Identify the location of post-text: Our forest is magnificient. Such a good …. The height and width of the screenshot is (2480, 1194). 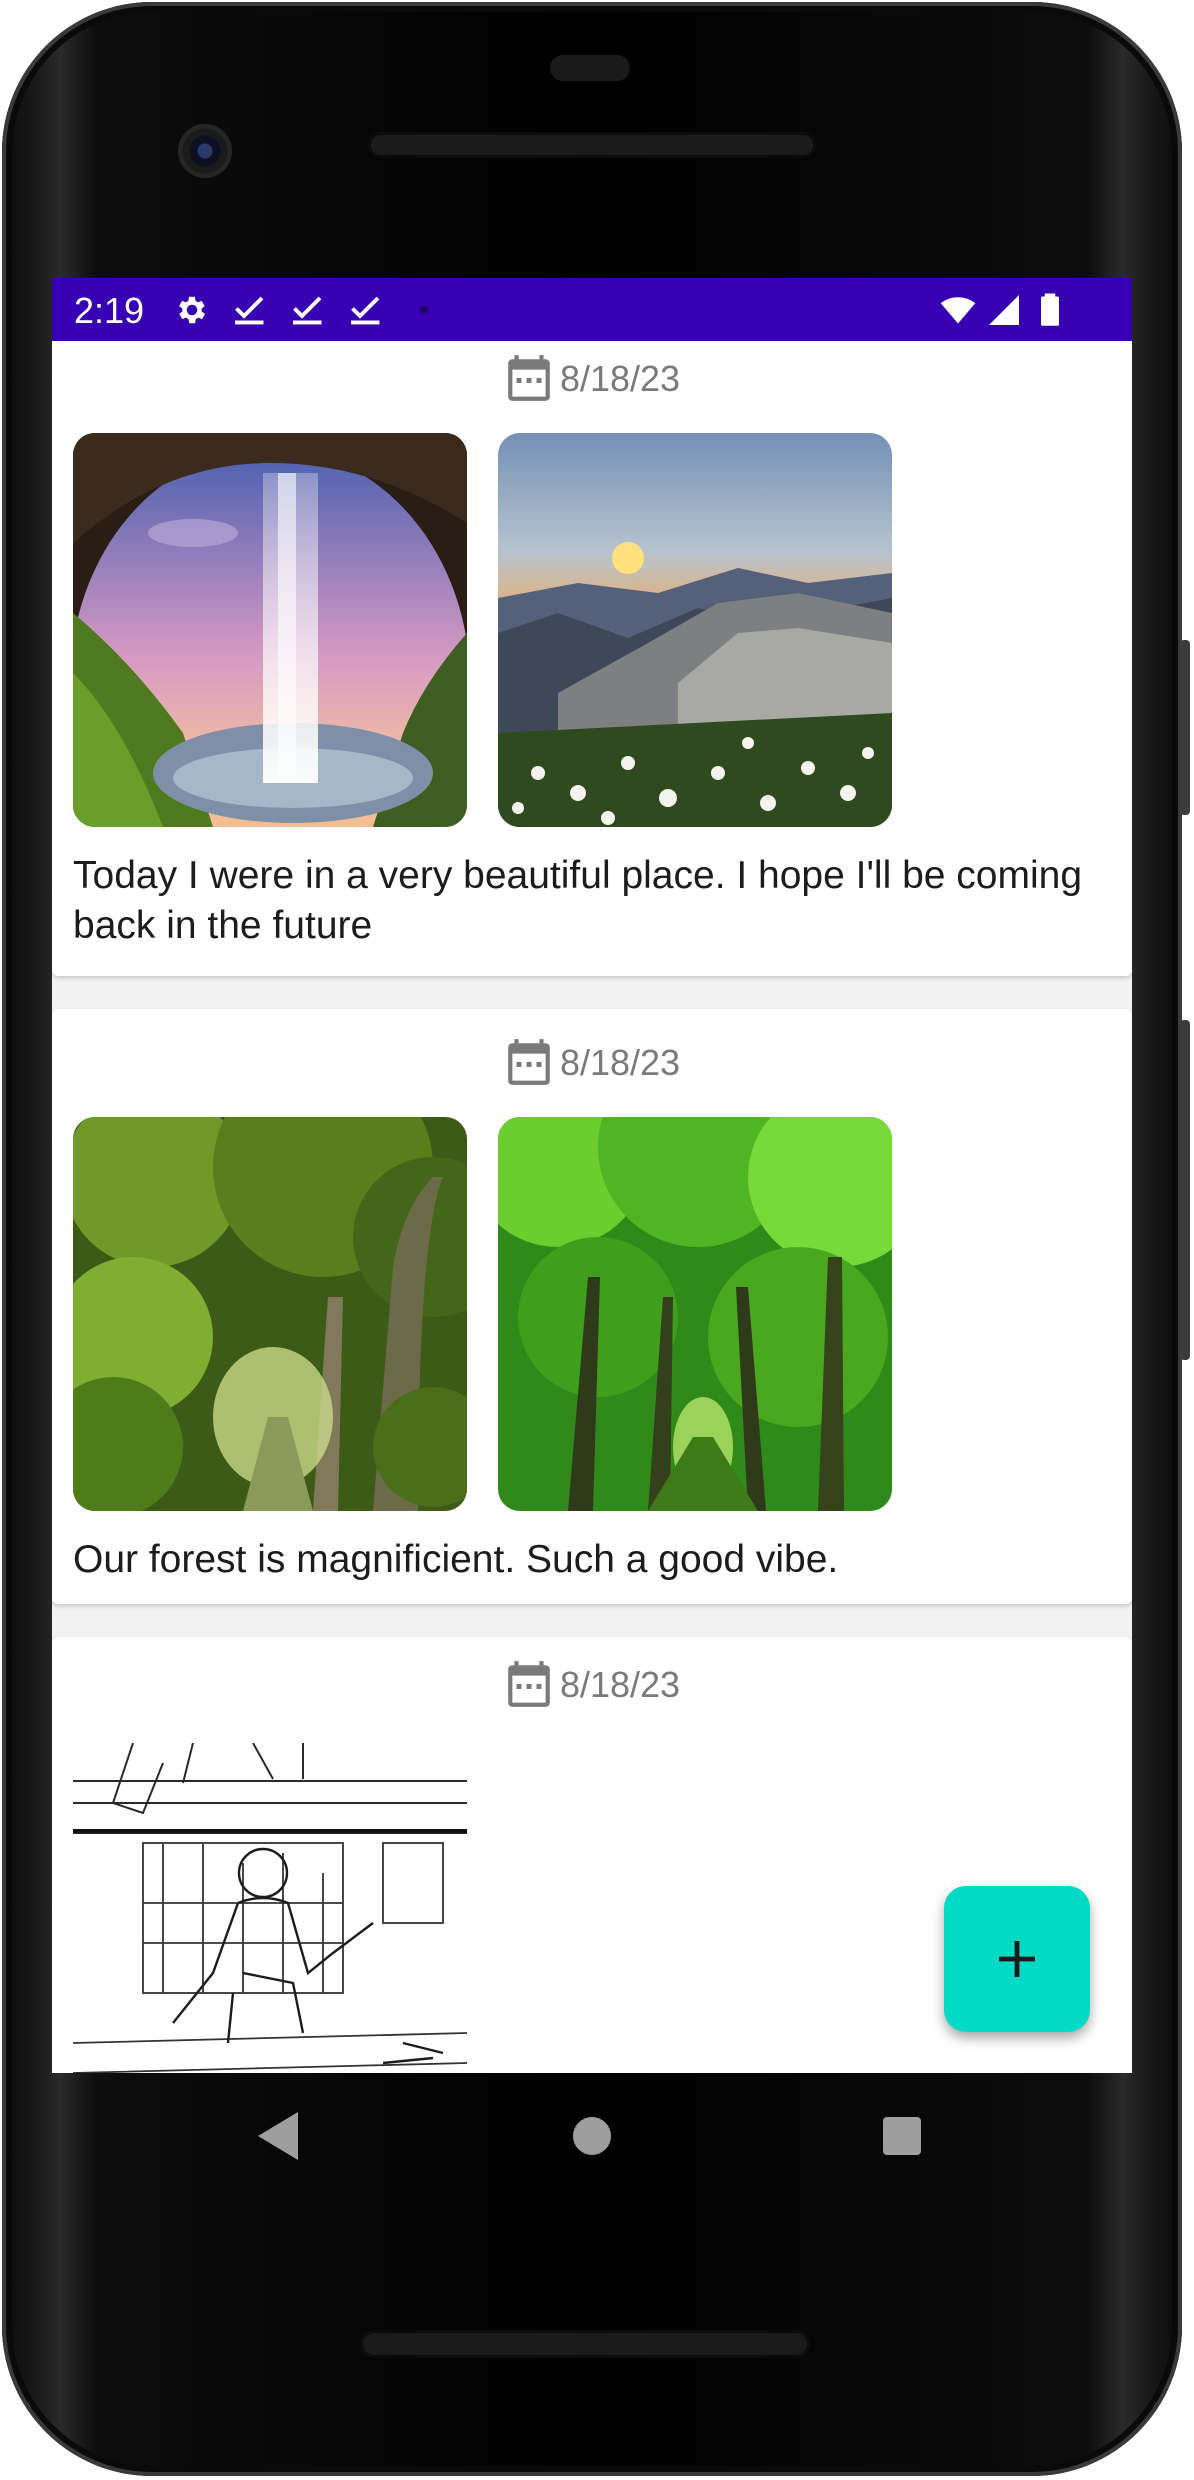
(456, 1559).